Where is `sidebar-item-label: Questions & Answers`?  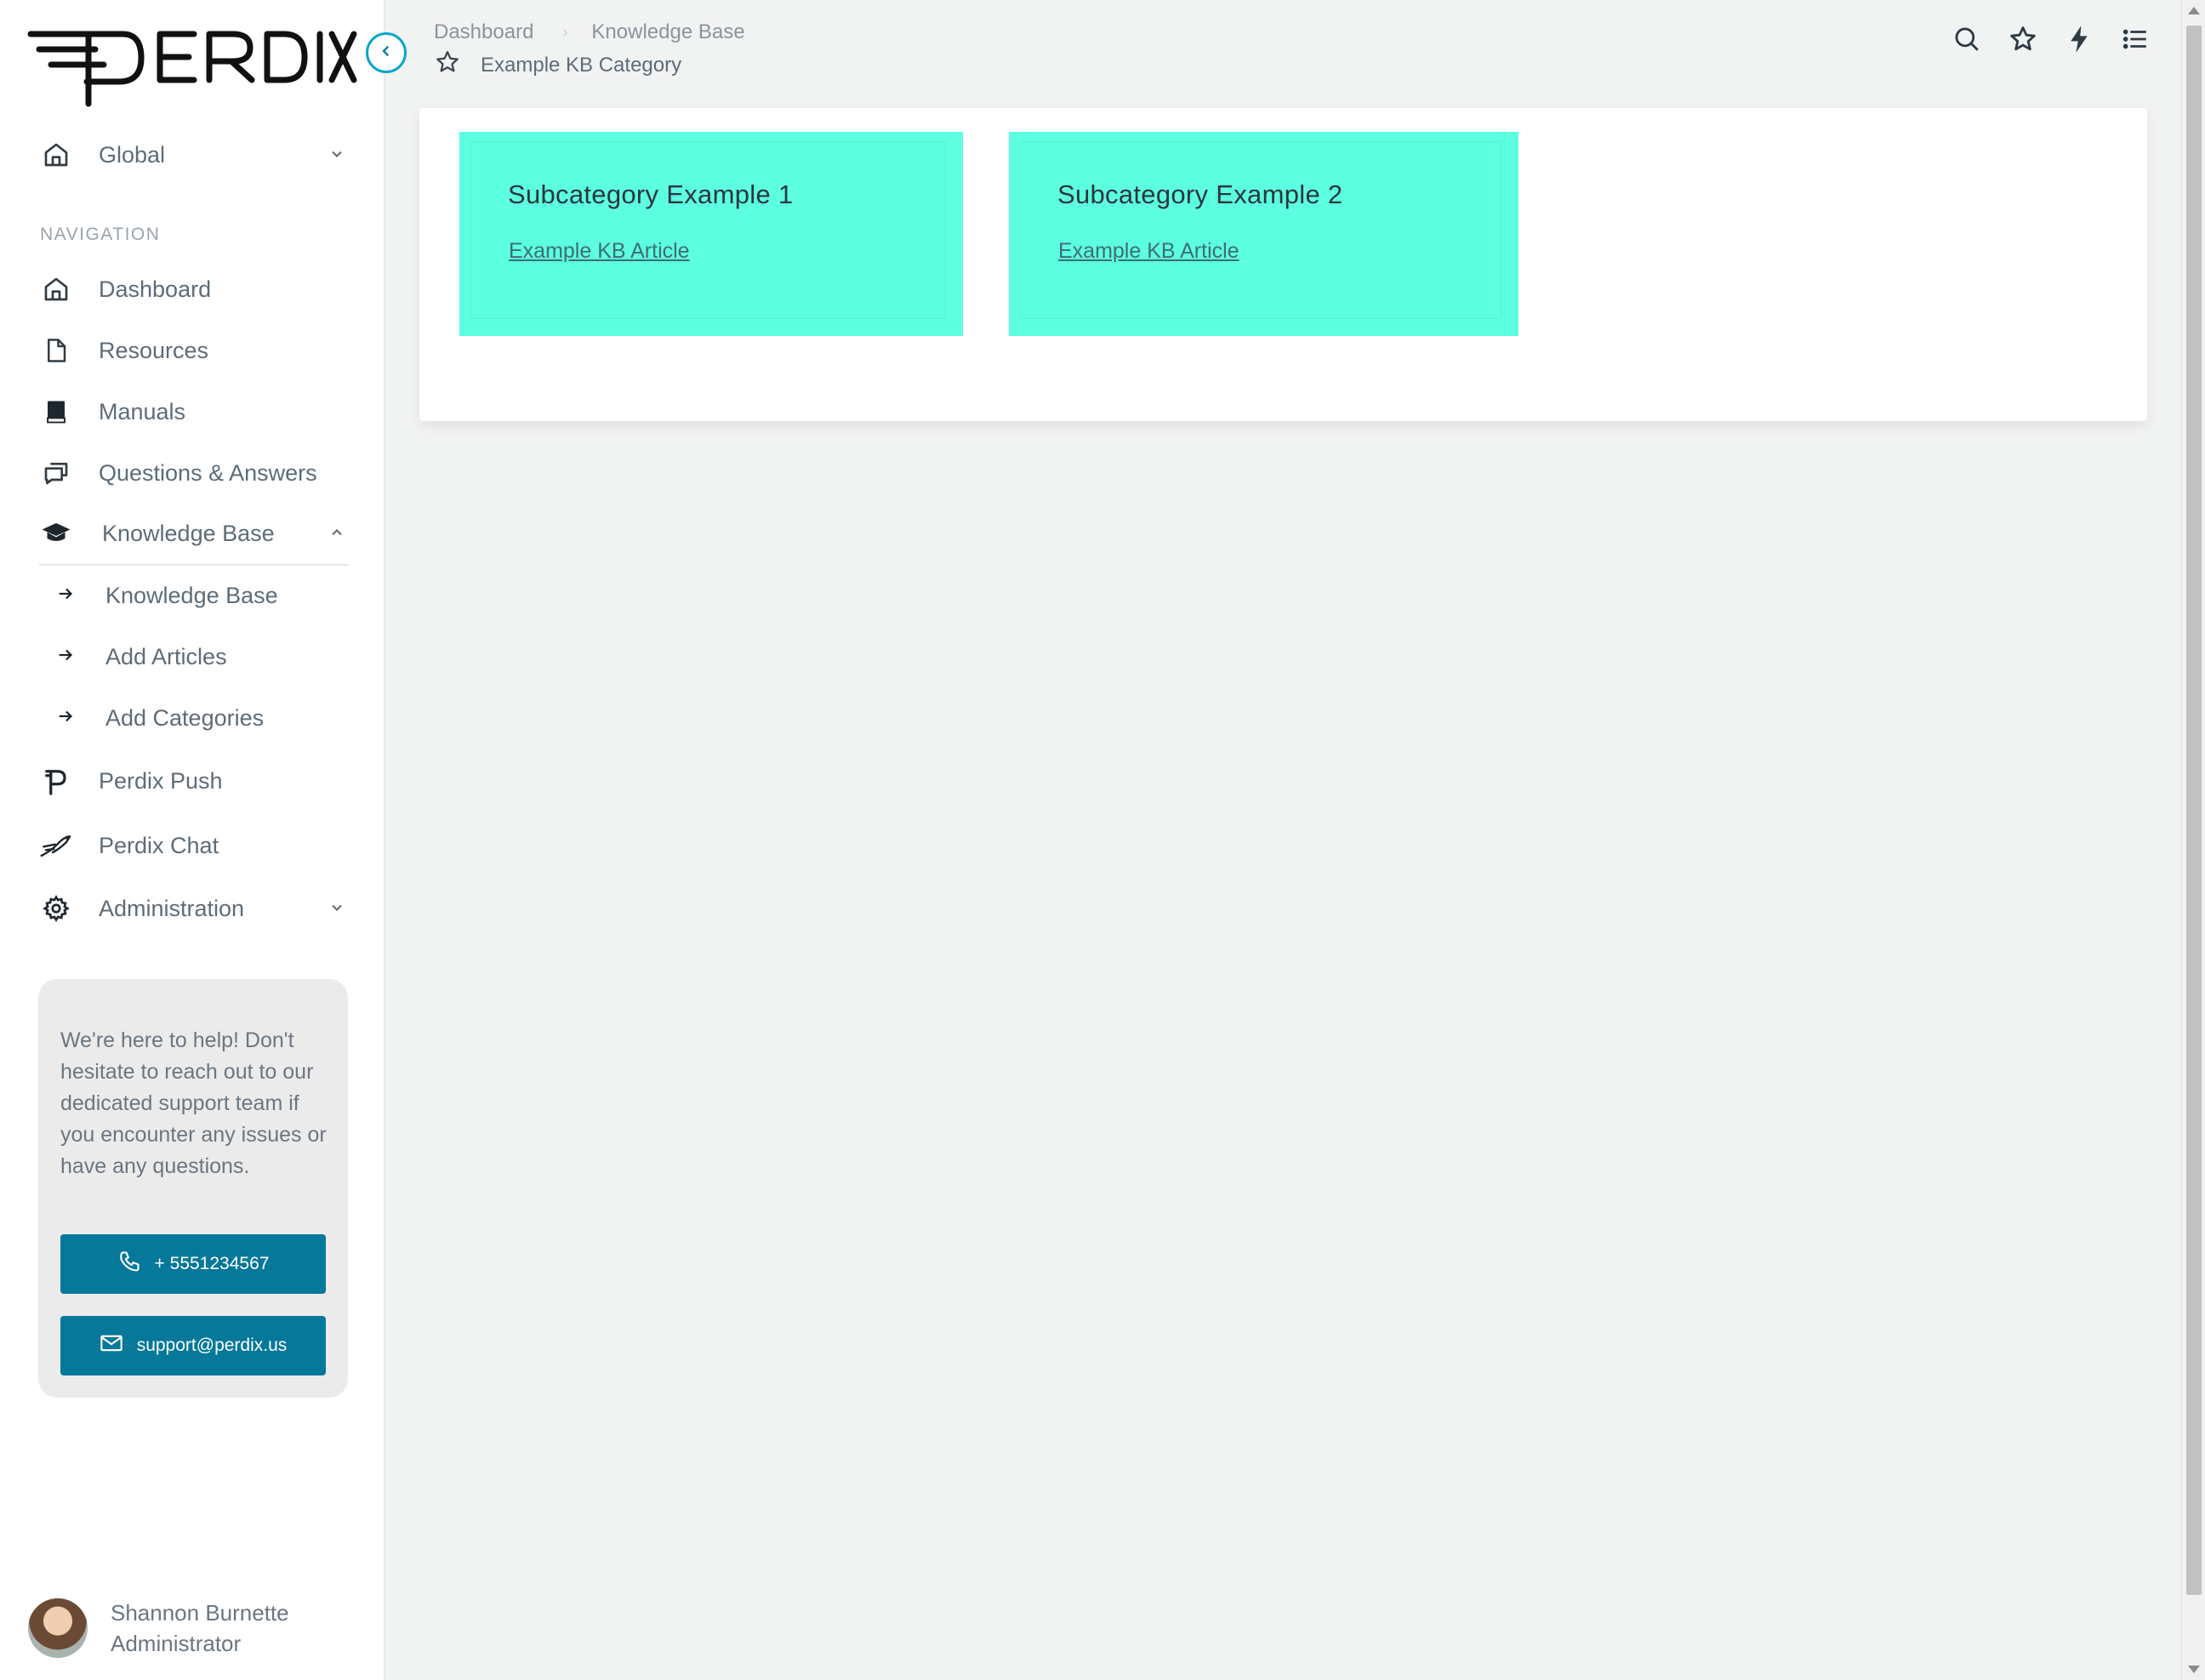 sidebar-item-label: Questions & Answers is located at coordinates (208, 472).